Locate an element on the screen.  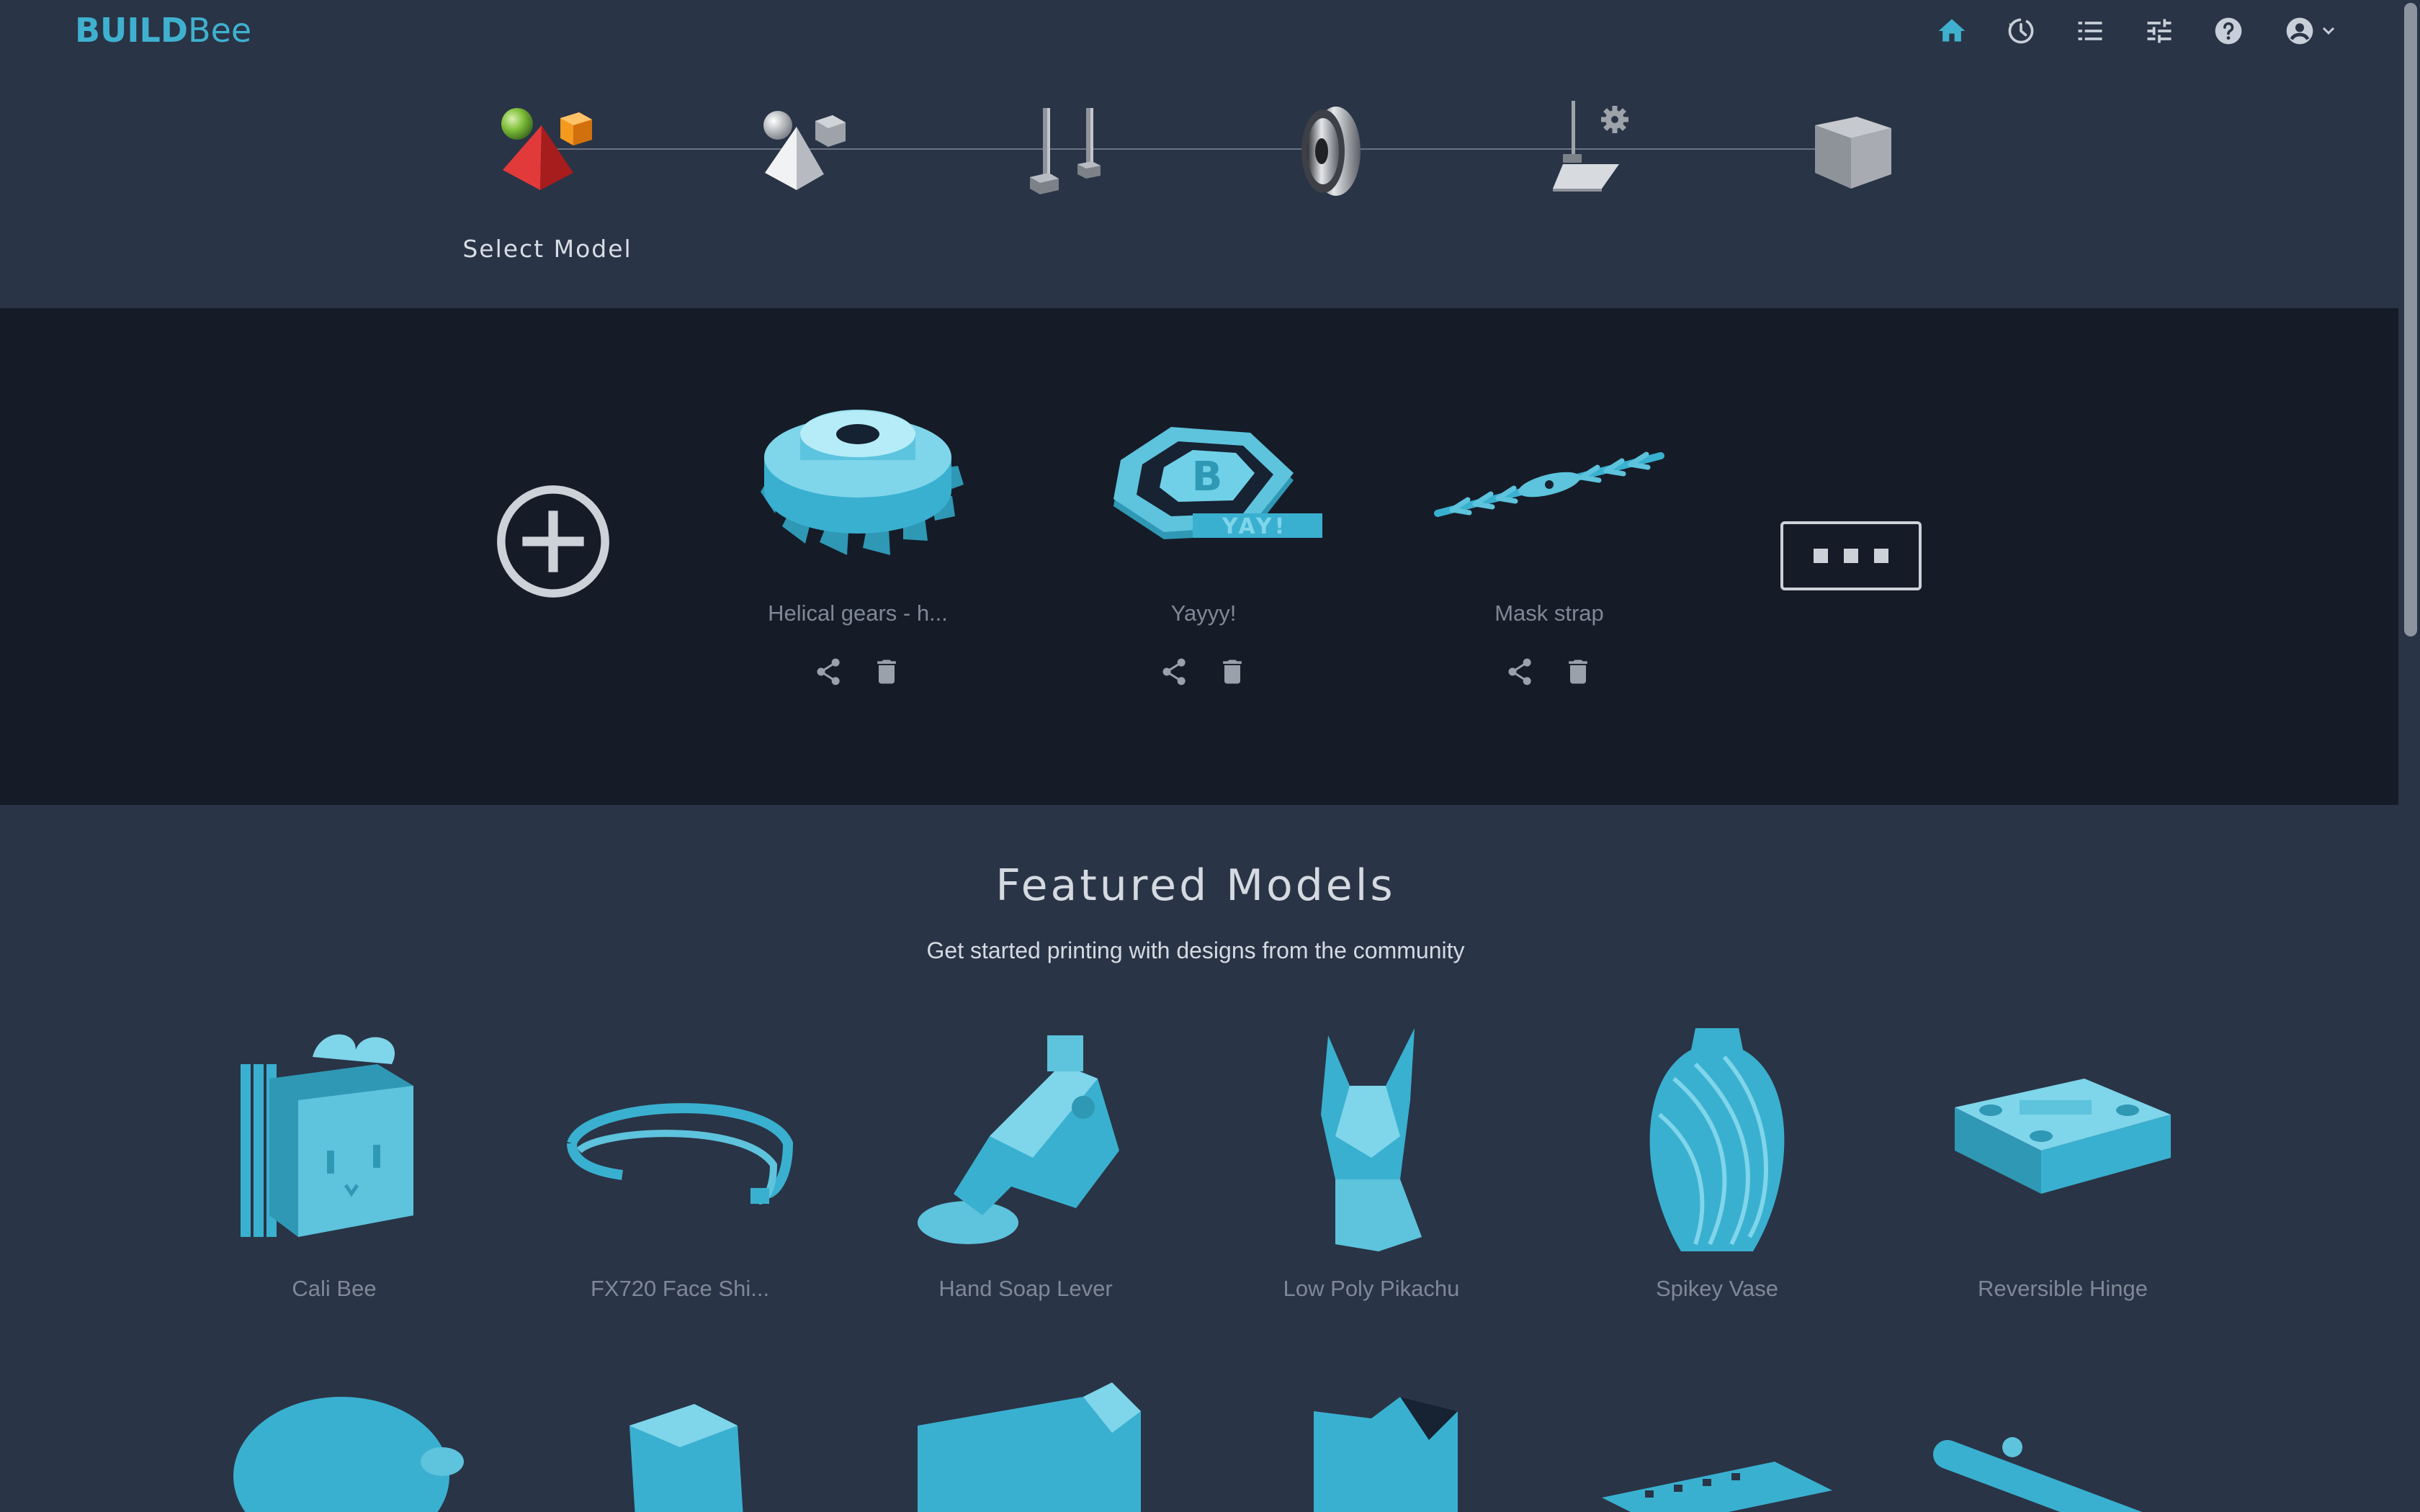
helical-gear-thumbnail is located at coordinates (858, 492).